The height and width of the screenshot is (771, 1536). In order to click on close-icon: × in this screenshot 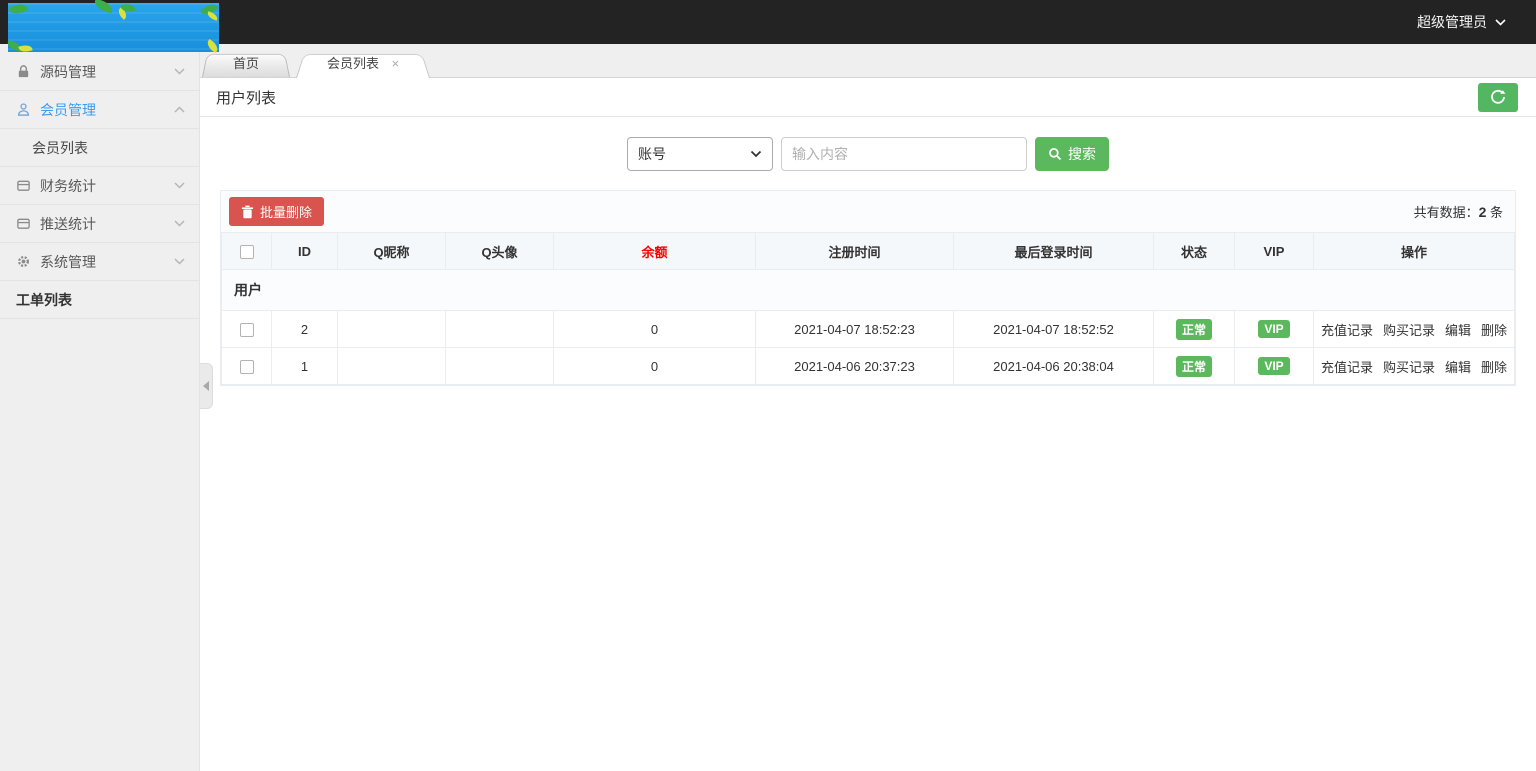, I will do `click(396, 63)`.